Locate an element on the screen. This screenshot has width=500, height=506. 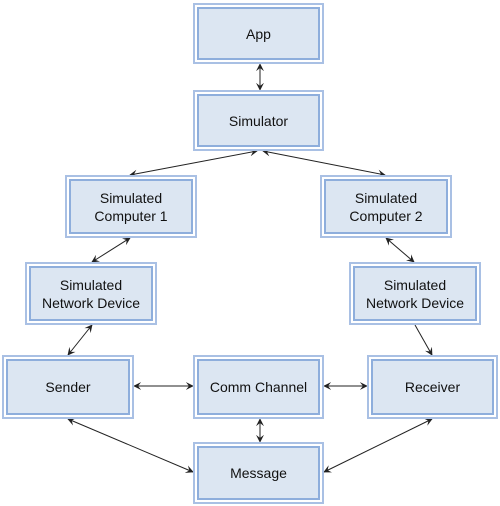
node-sender: Sender is located at coordinates (68, 387).